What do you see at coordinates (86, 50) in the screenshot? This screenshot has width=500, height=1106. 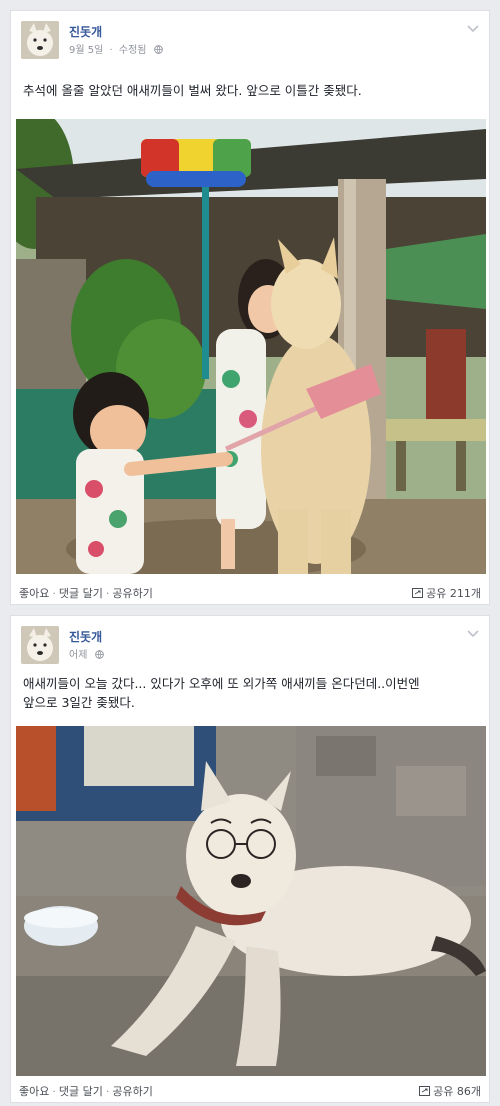 I see `post-date: 9월 5일` at bounding box center [86, 50].